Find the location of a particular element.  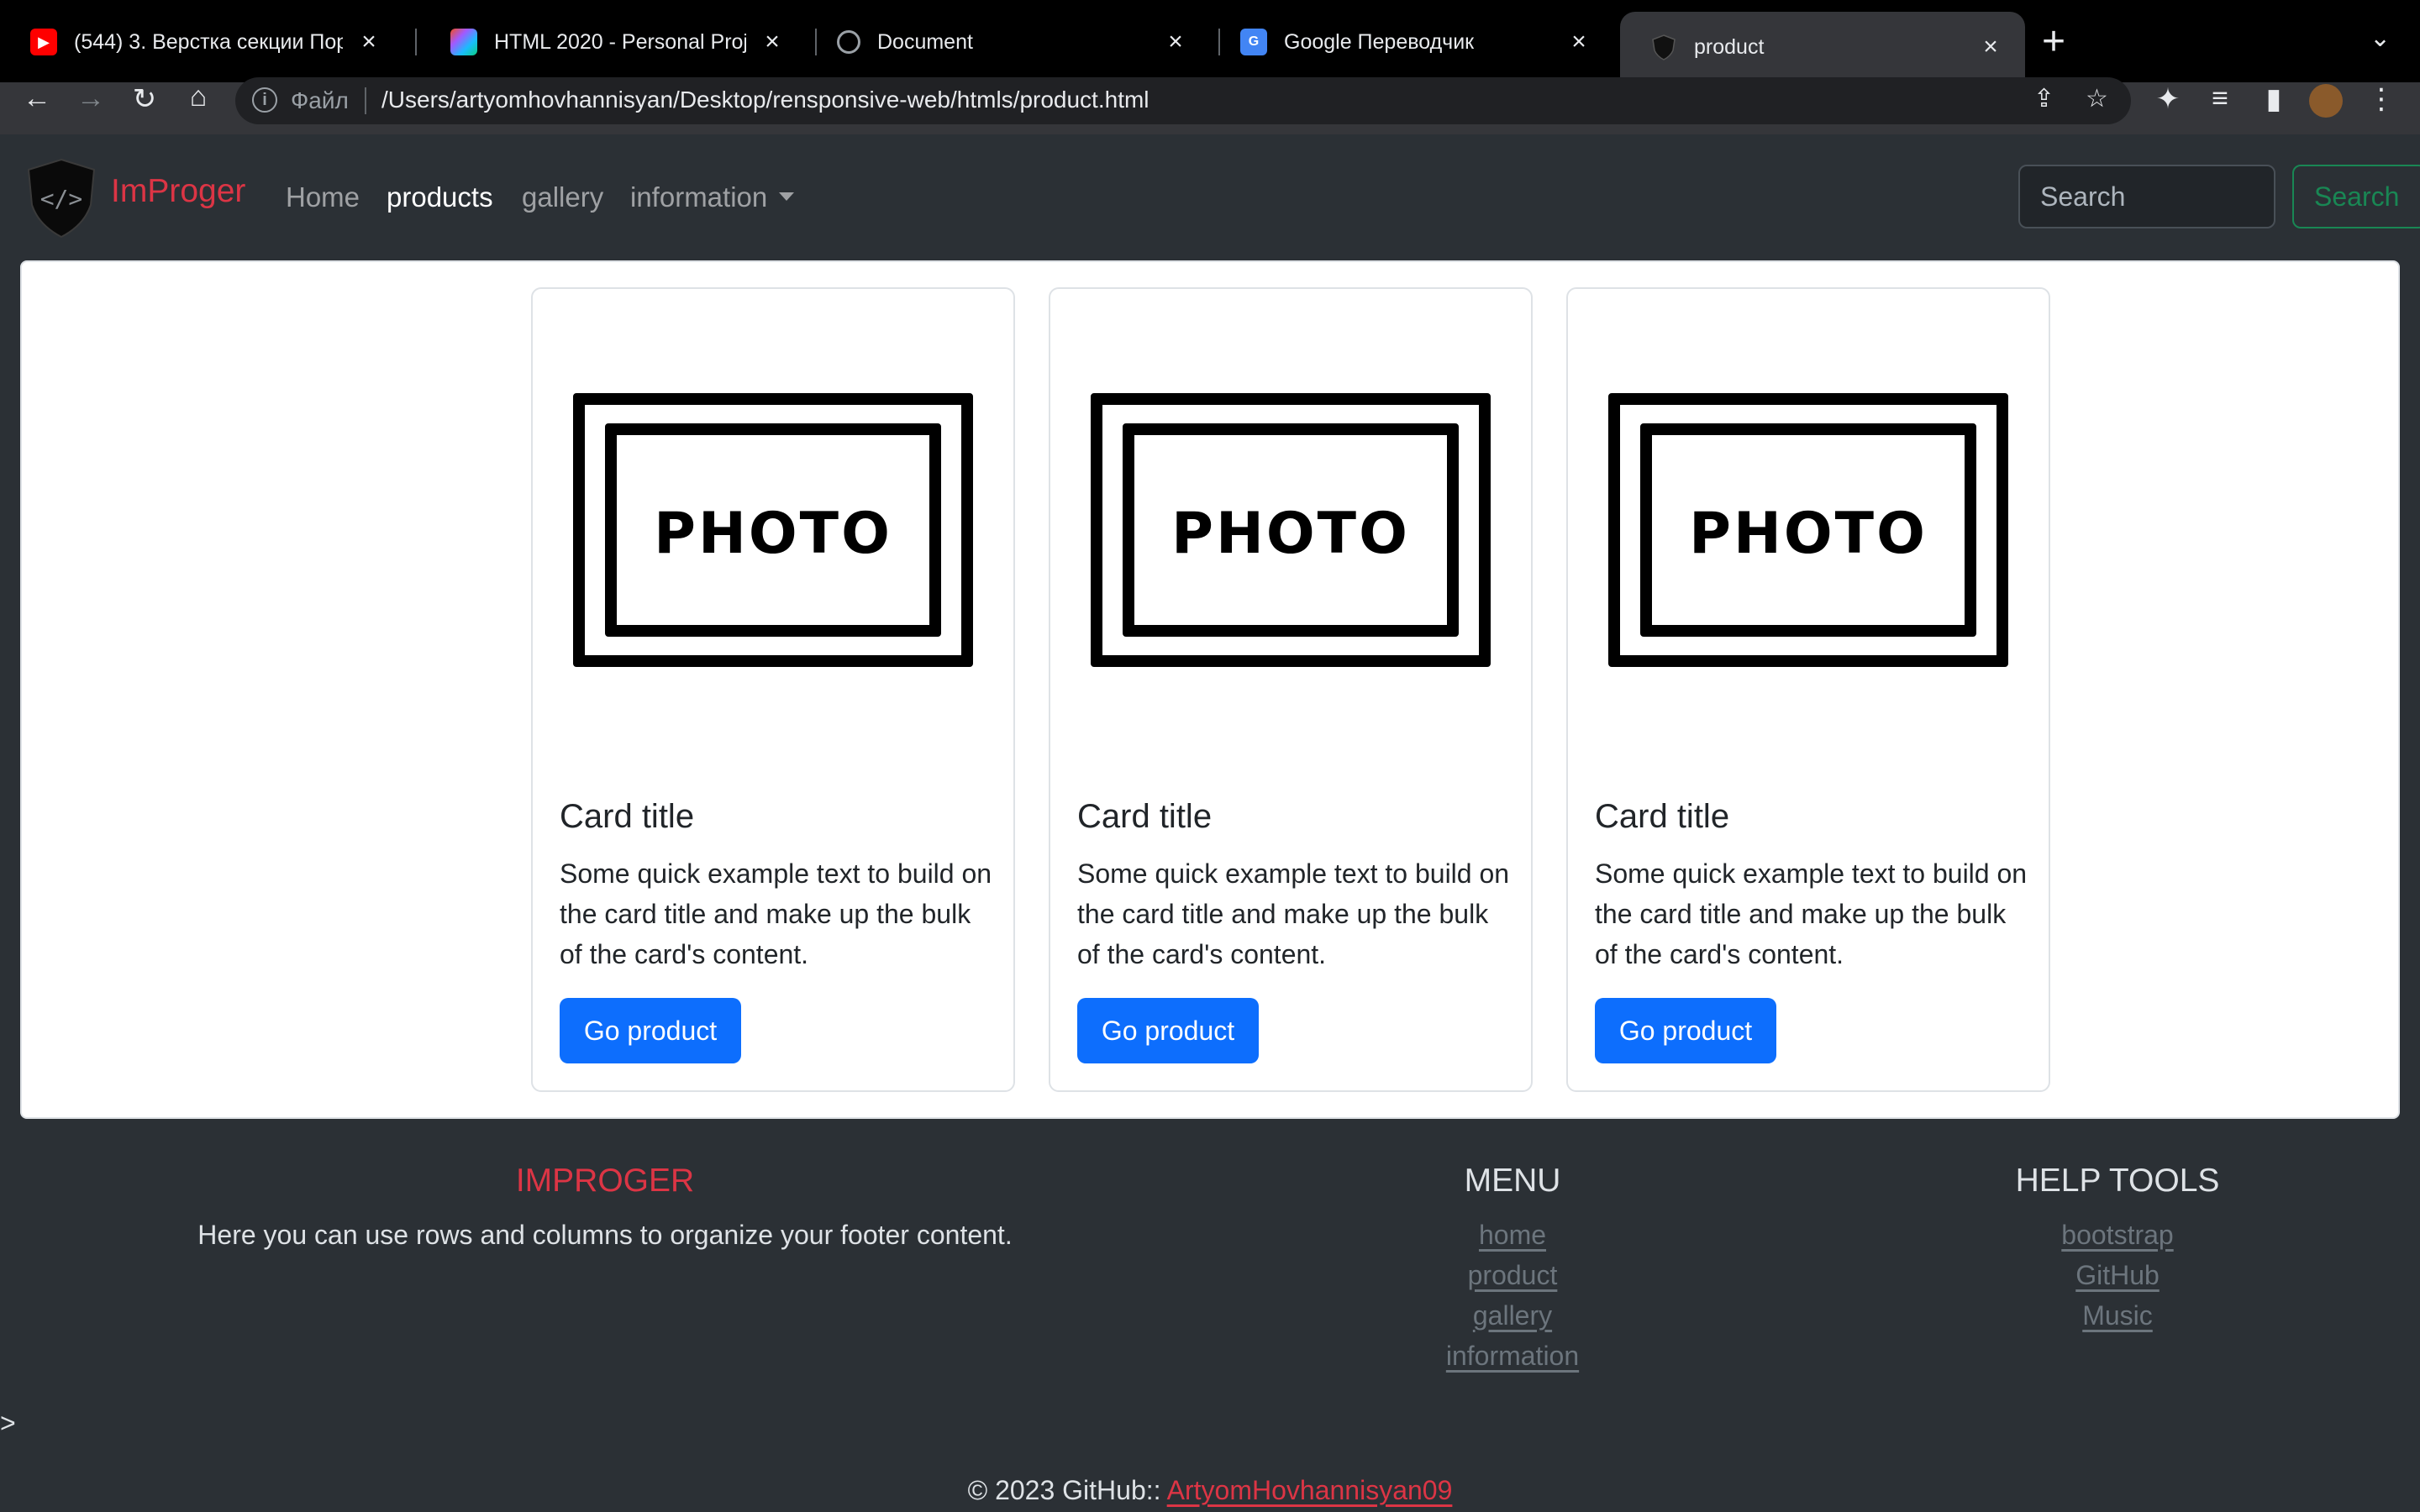

stray-text: > is located at coordinates (8, 1423).